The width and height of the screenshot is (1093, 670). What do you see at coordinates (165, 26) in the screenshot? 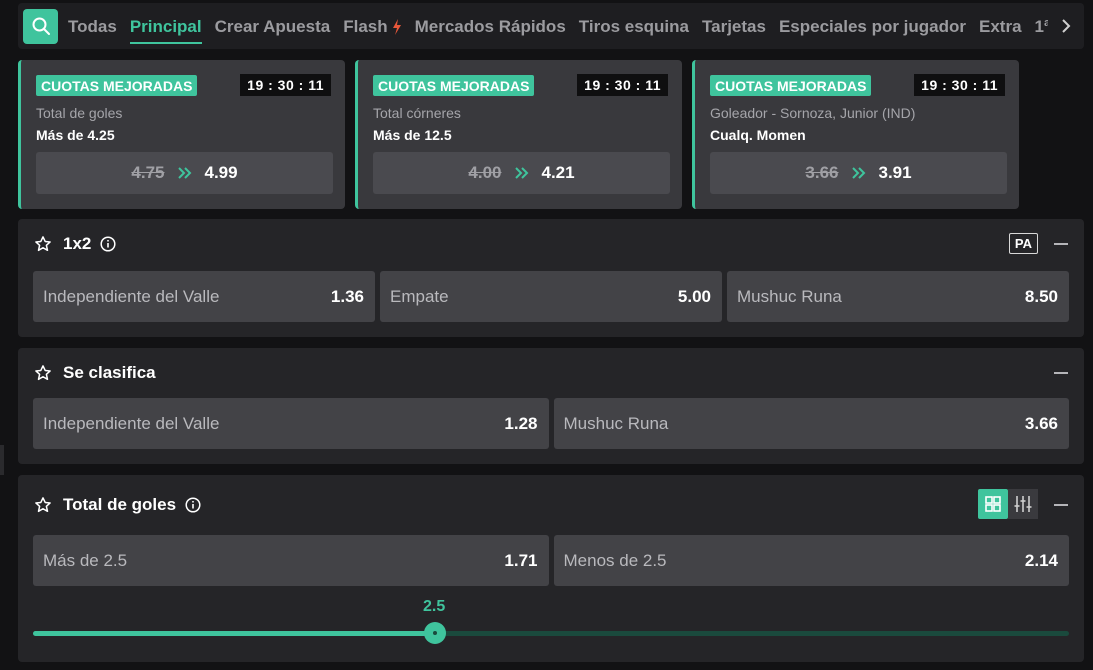
I see `tab-principal: Principal` at bounding box center [165, 26].